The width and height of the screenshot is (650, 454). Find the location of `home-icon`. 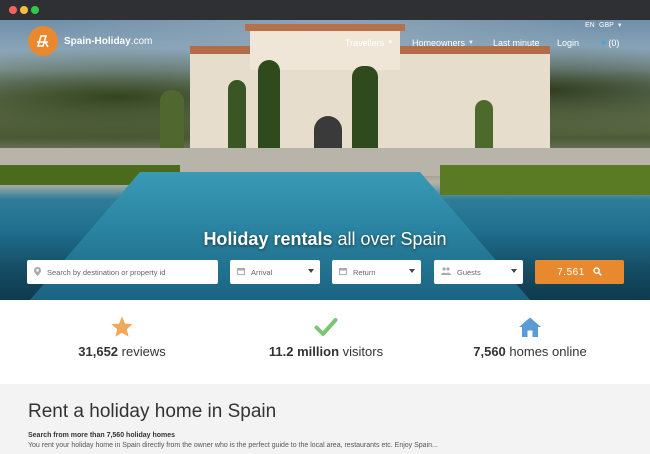

home-icon is located at coordinates (530, 327).